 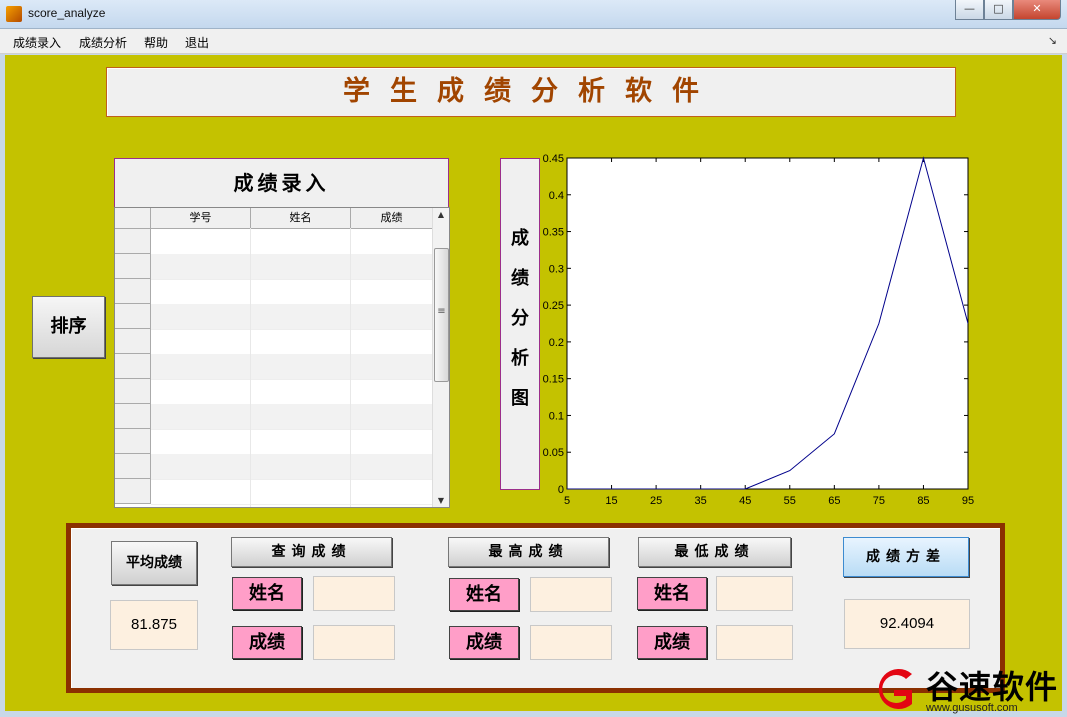 What do you see at coordinates (972, 708) in the screenshot?
I see `watermark-url: www.gususoft.com` at bounding box center [972, 708].